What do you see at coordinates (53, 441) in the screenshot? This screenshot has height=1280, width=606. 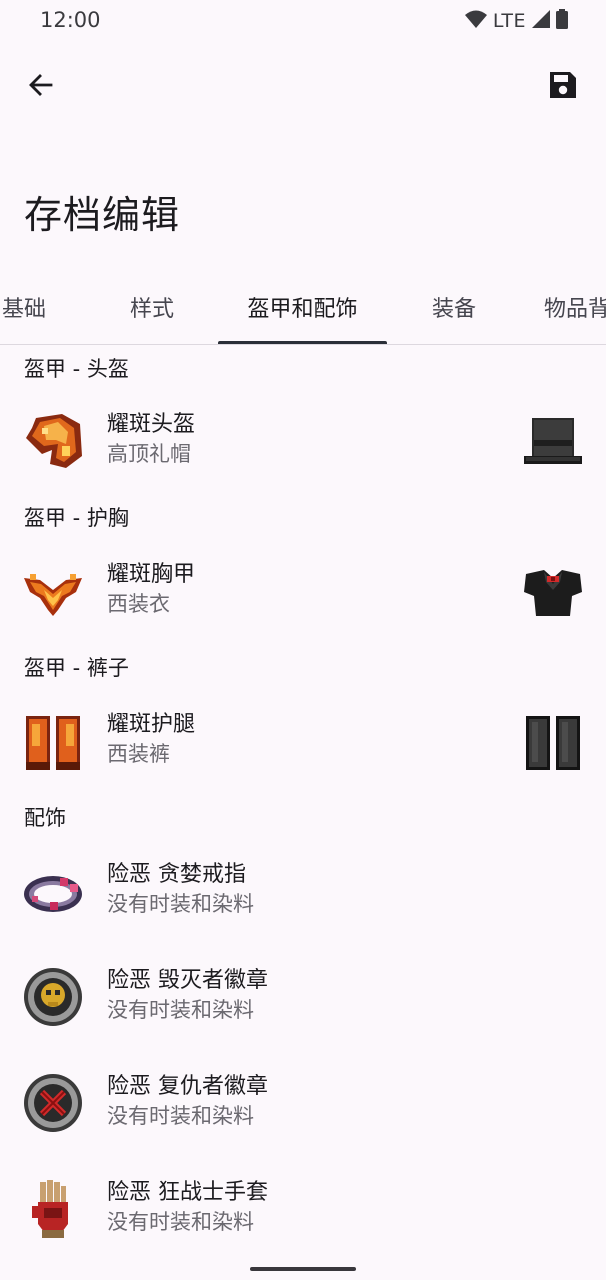 I see `solar-flare-helmet-icon` at bounding box center [53, 441].